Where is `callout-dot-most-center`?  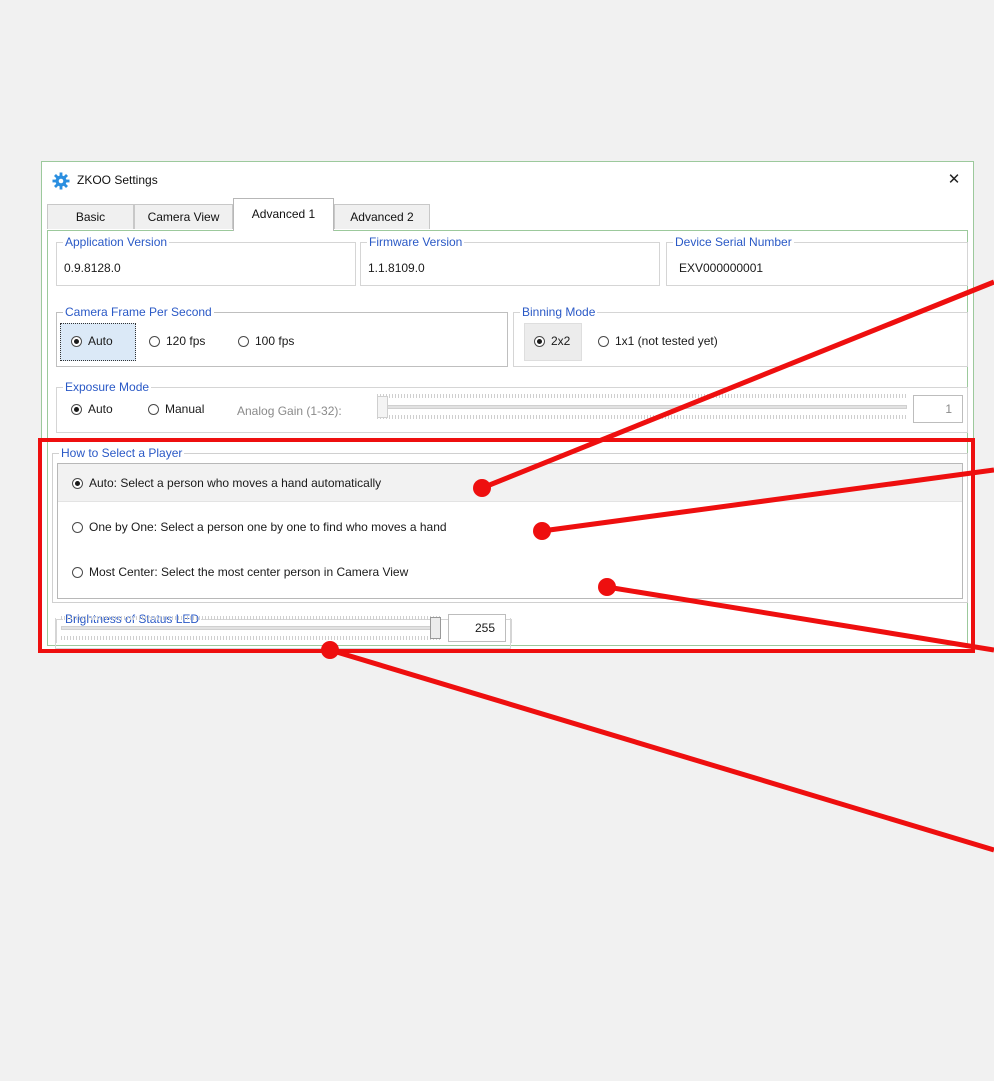 callout-dot-most-center is located at coordinates (607, 587).